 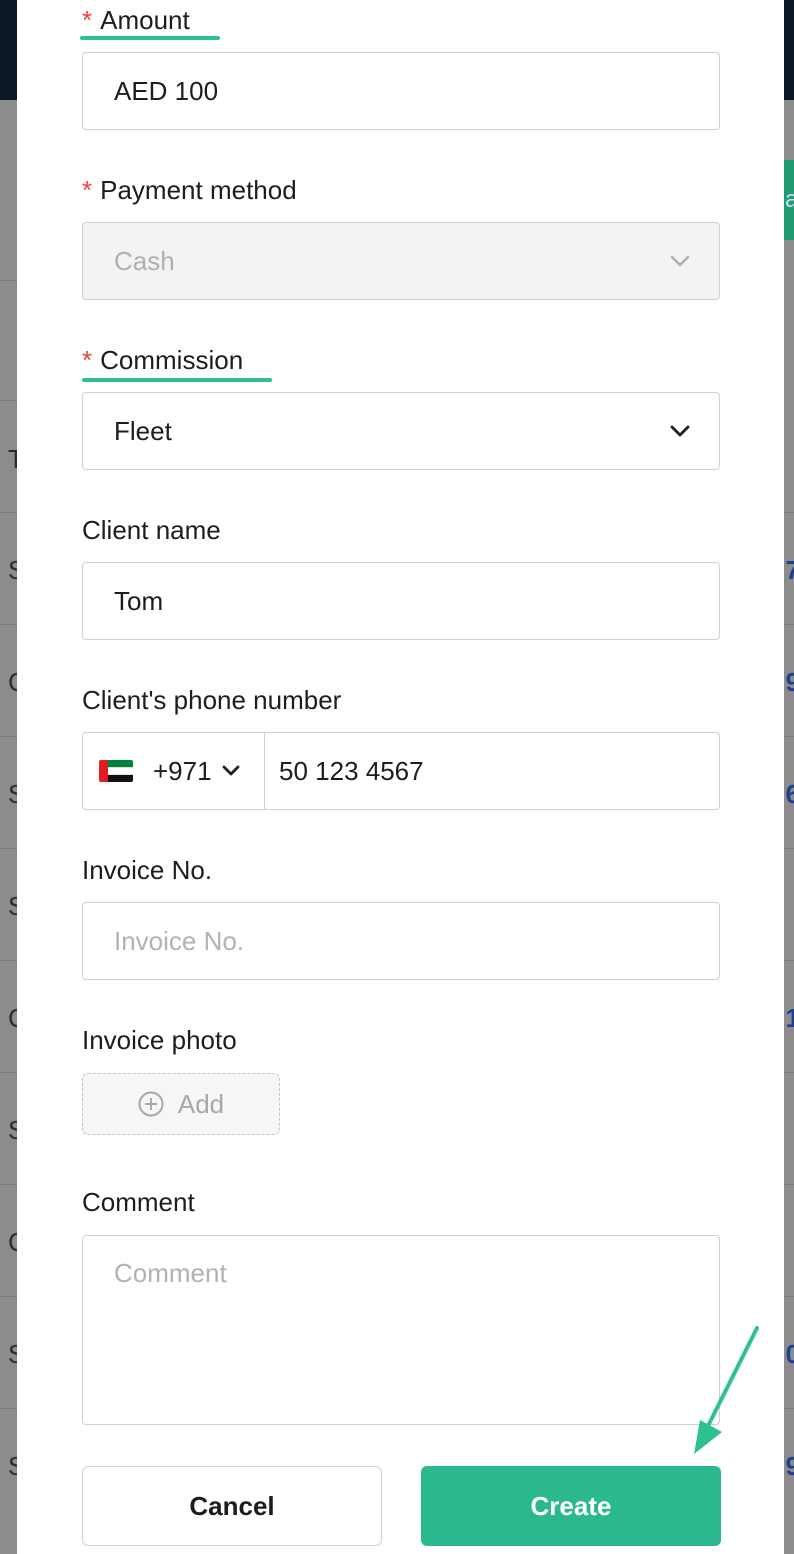 I want to click on comment-label: Comment, so click(x=138, y=1202).